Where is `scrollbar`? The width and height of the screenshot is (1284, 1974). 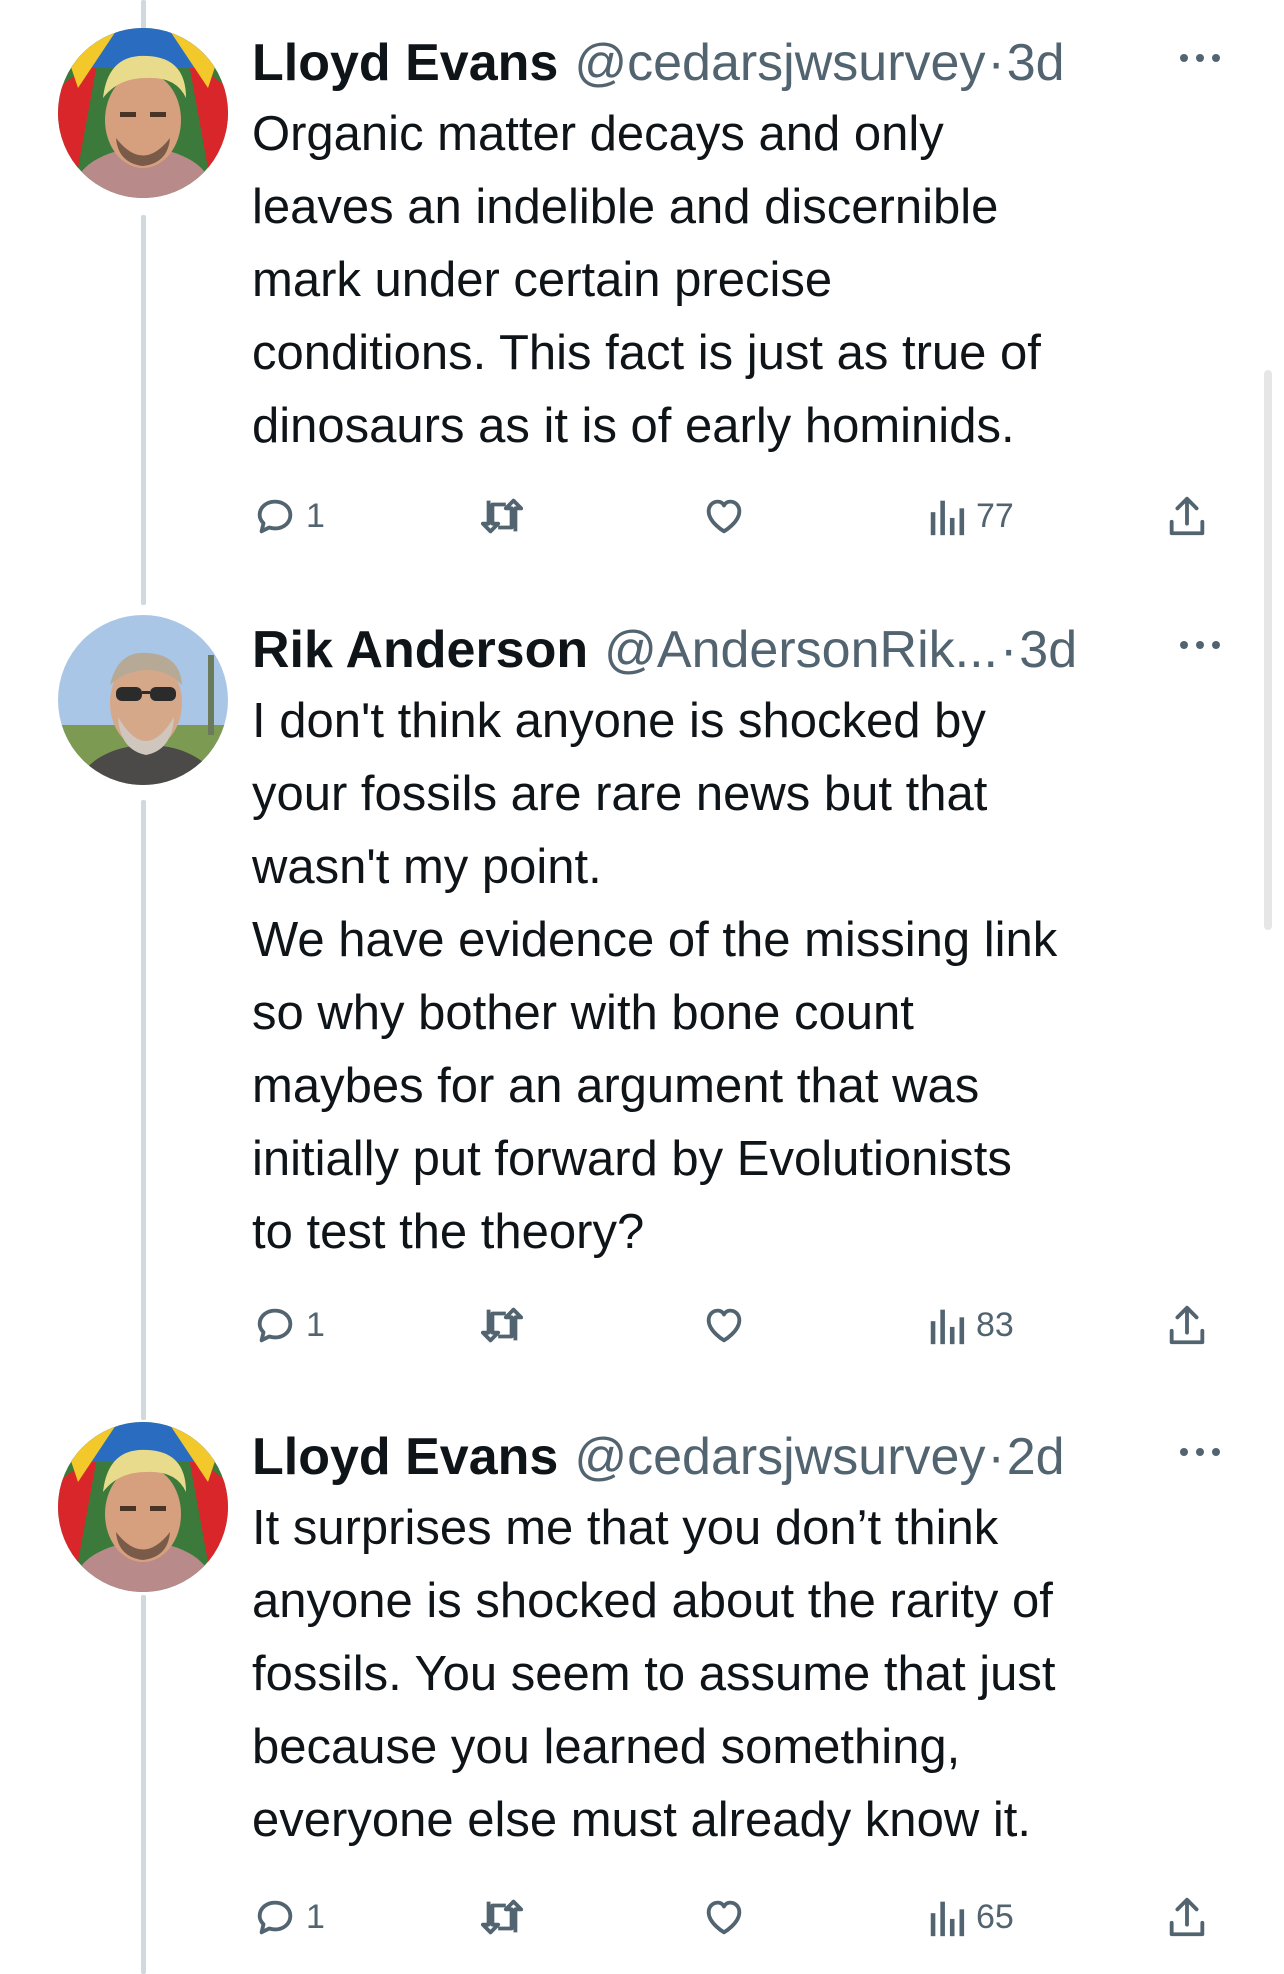 scrollbar is located at coordinates (1268, 650).